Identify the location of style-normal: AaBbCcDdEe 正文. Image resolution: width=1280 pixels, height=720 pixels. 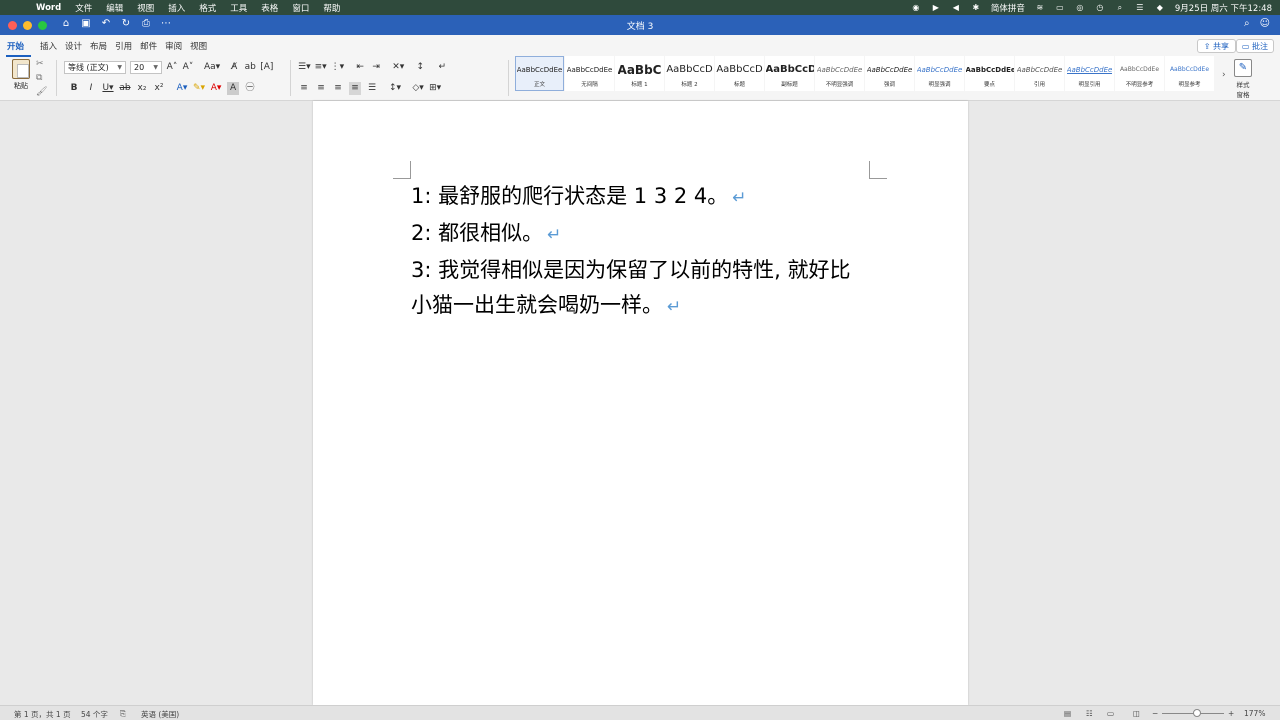
(539, 73).